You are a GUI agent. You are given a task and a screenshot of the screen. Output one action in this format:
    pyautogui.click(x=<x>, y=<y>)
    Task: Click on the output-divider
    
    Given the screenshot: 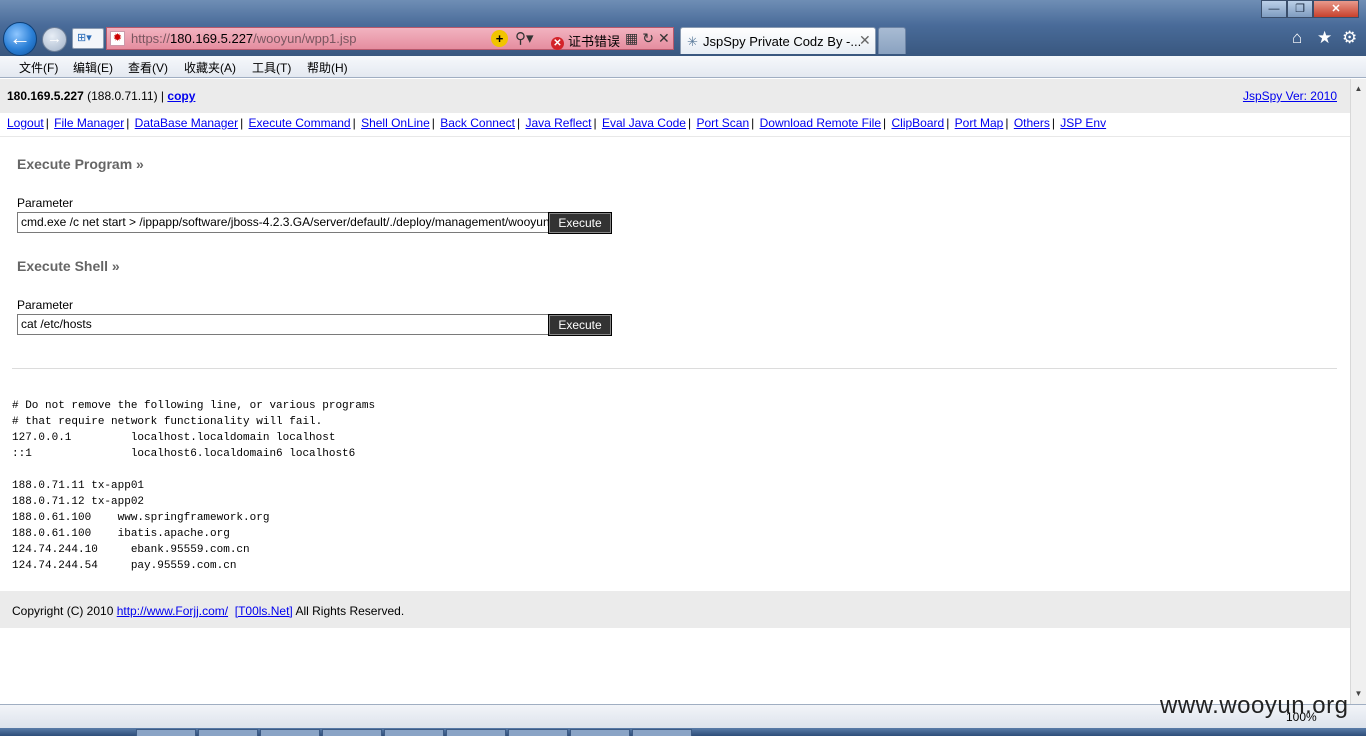 What is the action you would take?
    pyautogui.click(x=674, y=368)
    